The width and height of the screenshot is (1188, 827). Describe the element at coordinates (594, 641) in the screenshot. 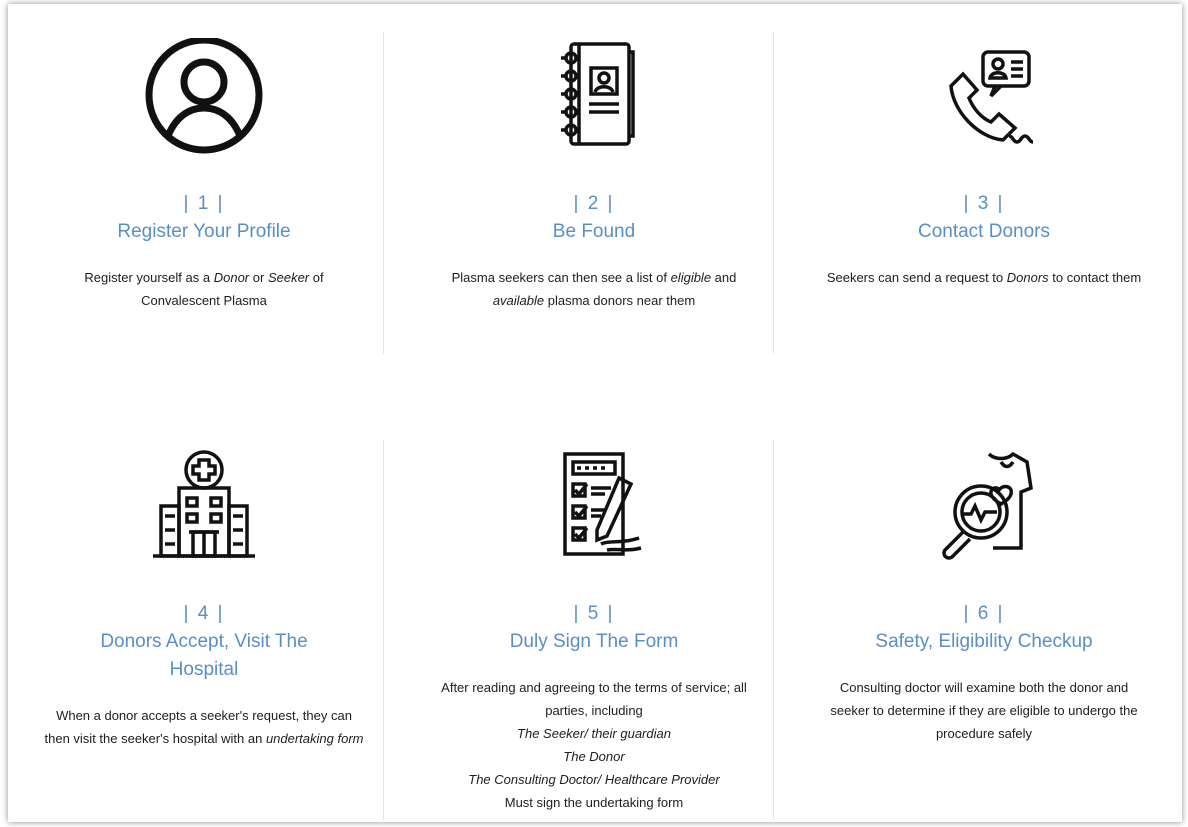

I see `step-title: Duly Sign The Form` at that location.